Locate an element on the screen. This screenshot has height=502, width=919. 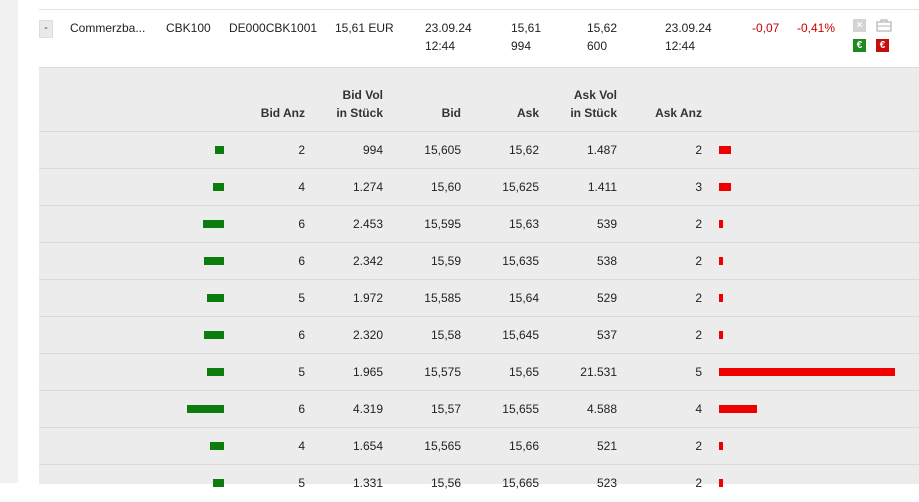
order-book-row: 6 2.342 15,59 15,635 538 2 is located at coordinates (479, 261).